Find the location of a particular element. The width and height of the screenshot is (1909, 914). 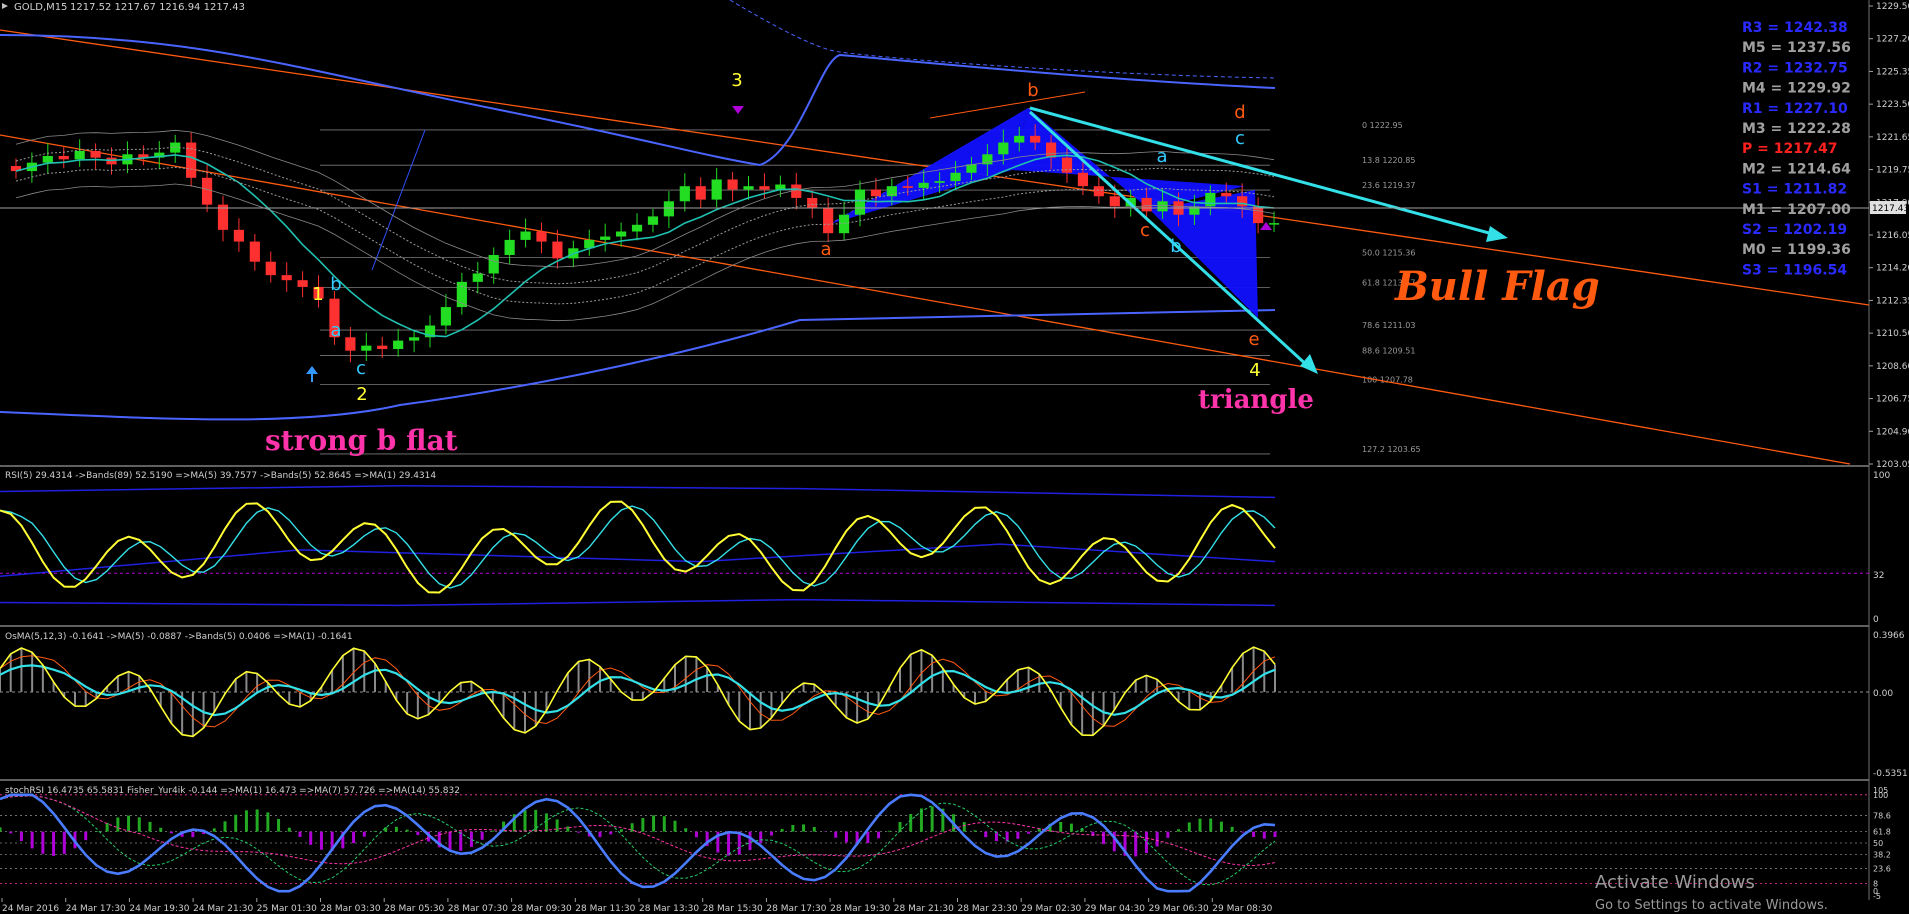

time-tick-label: 28 Mar 05:30 is located at coordinates (414, 909).